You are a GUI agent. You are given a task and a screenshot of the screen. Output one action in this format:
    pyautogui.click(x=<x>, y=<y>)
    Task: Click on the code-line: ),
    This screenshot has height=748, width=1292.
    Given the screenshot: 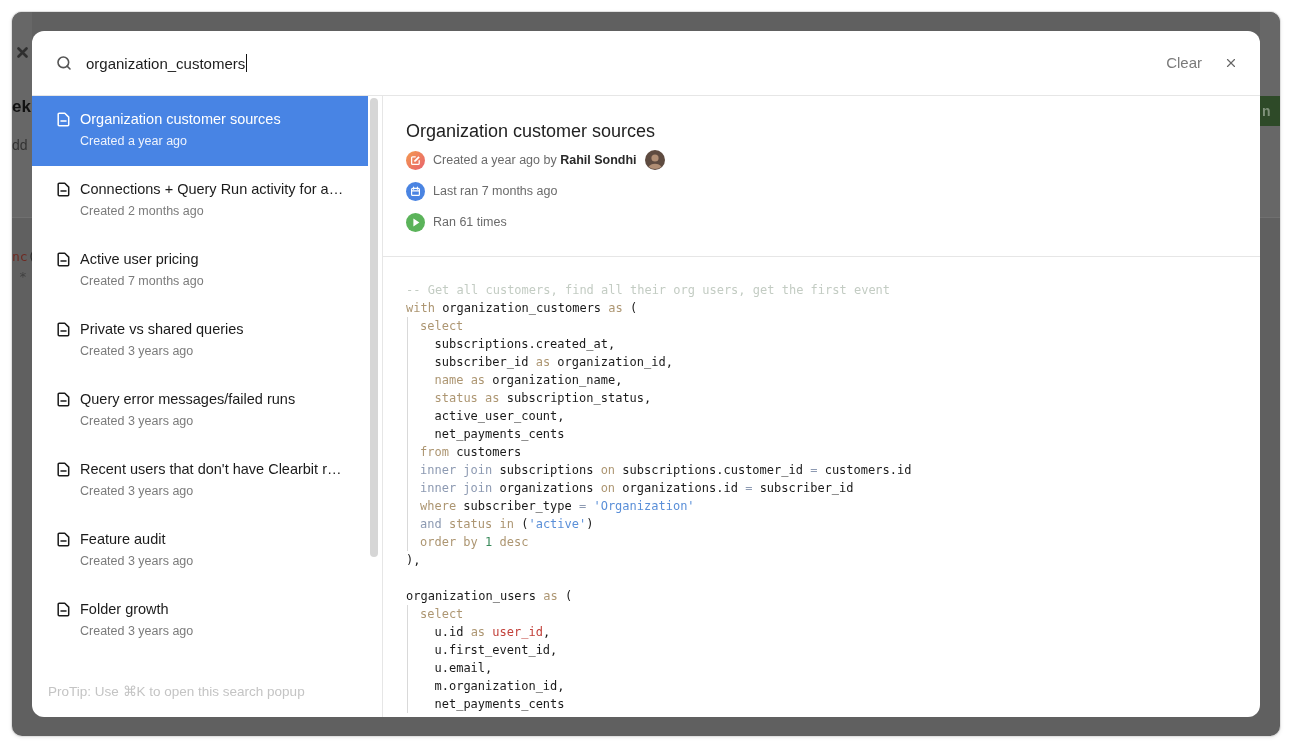 What is the action you would take?
    pyautogui.click(x=413, y=560)
    